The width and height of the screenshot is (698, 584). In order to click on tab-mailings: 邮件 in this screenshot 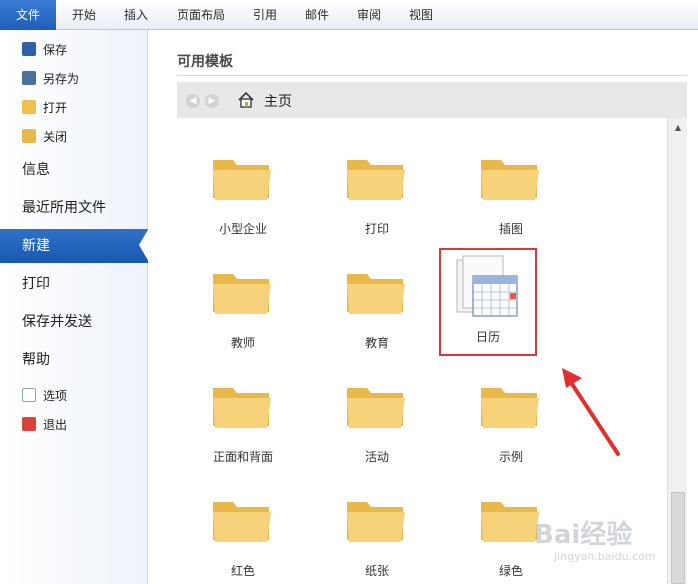, I will do `click(317, 15)`.